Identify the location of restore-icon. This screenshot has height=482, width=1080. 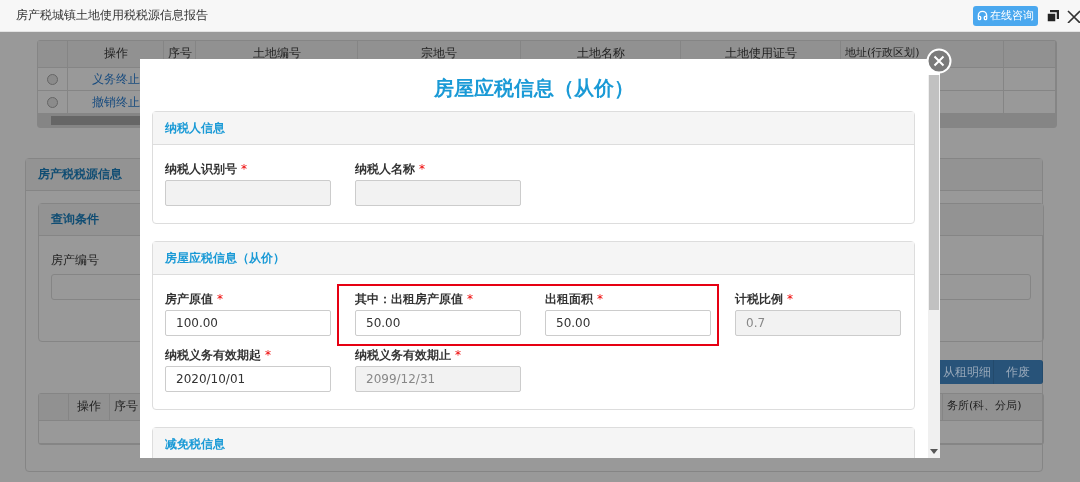
(1053, 15).